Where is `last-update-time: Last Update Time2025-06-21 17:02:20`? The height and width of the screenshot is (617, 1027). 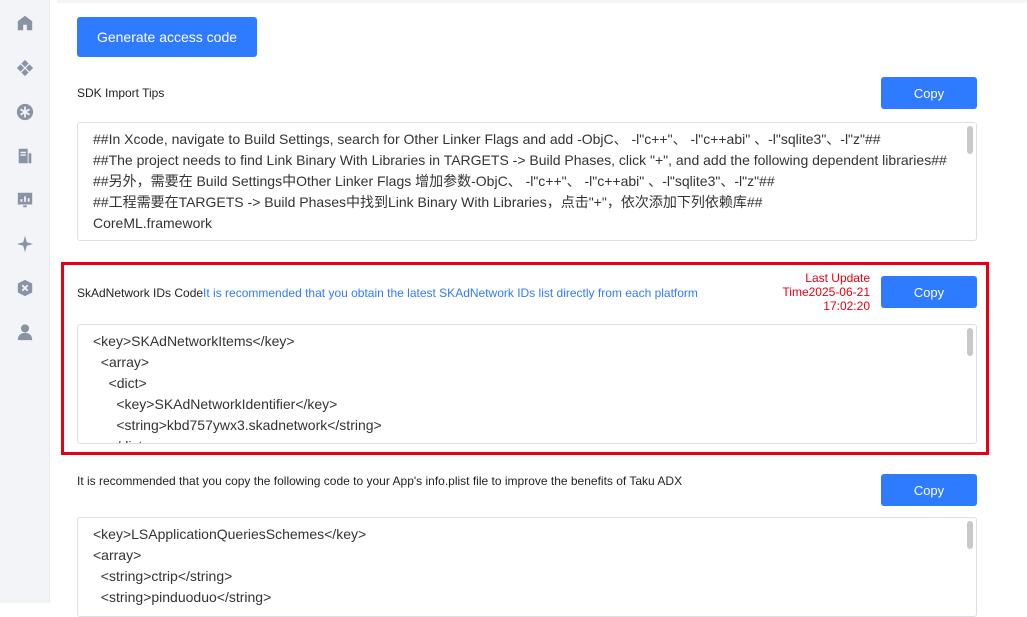
last-update-time: Last Update Time2025-06-21 17:02:20 is located at coordinates (815, 292).